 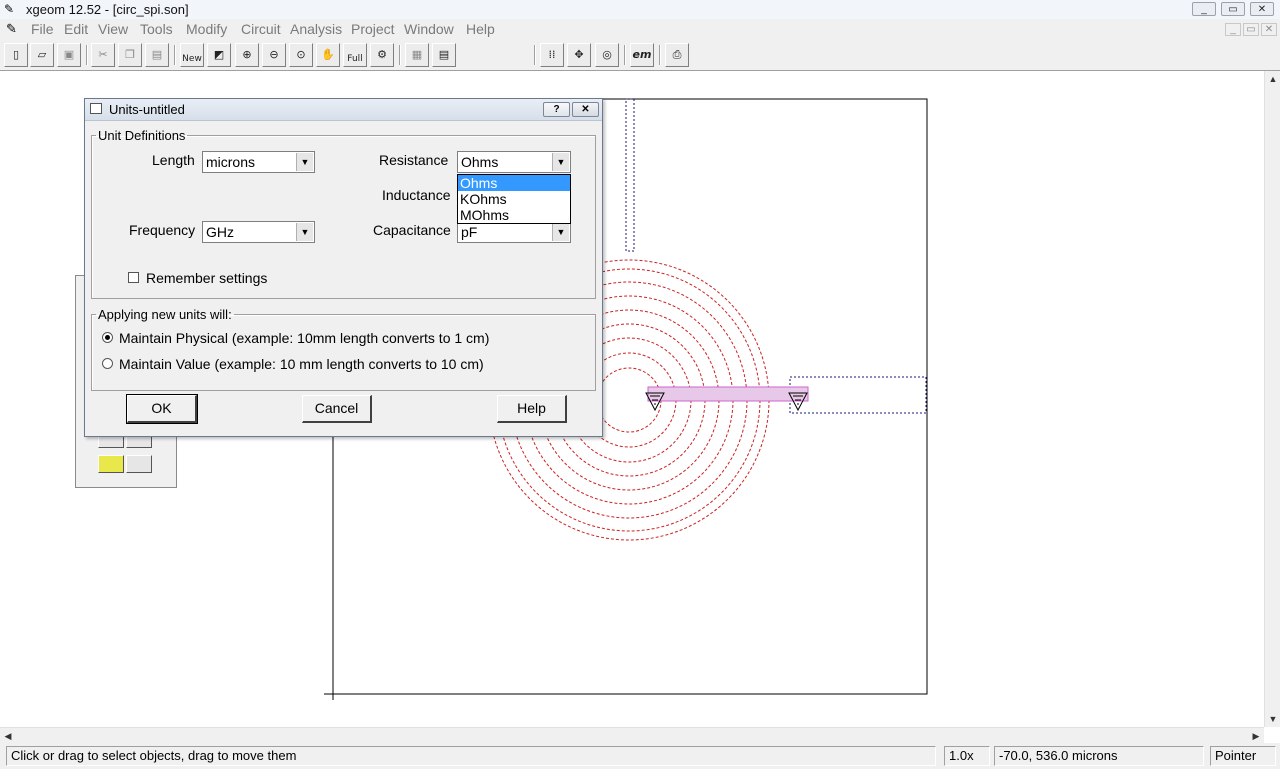 What do you see at coordinates (1272, 719) in the screenshot?
I see `scroll-down-icon: ▼` at bounding box center [1272, 719].